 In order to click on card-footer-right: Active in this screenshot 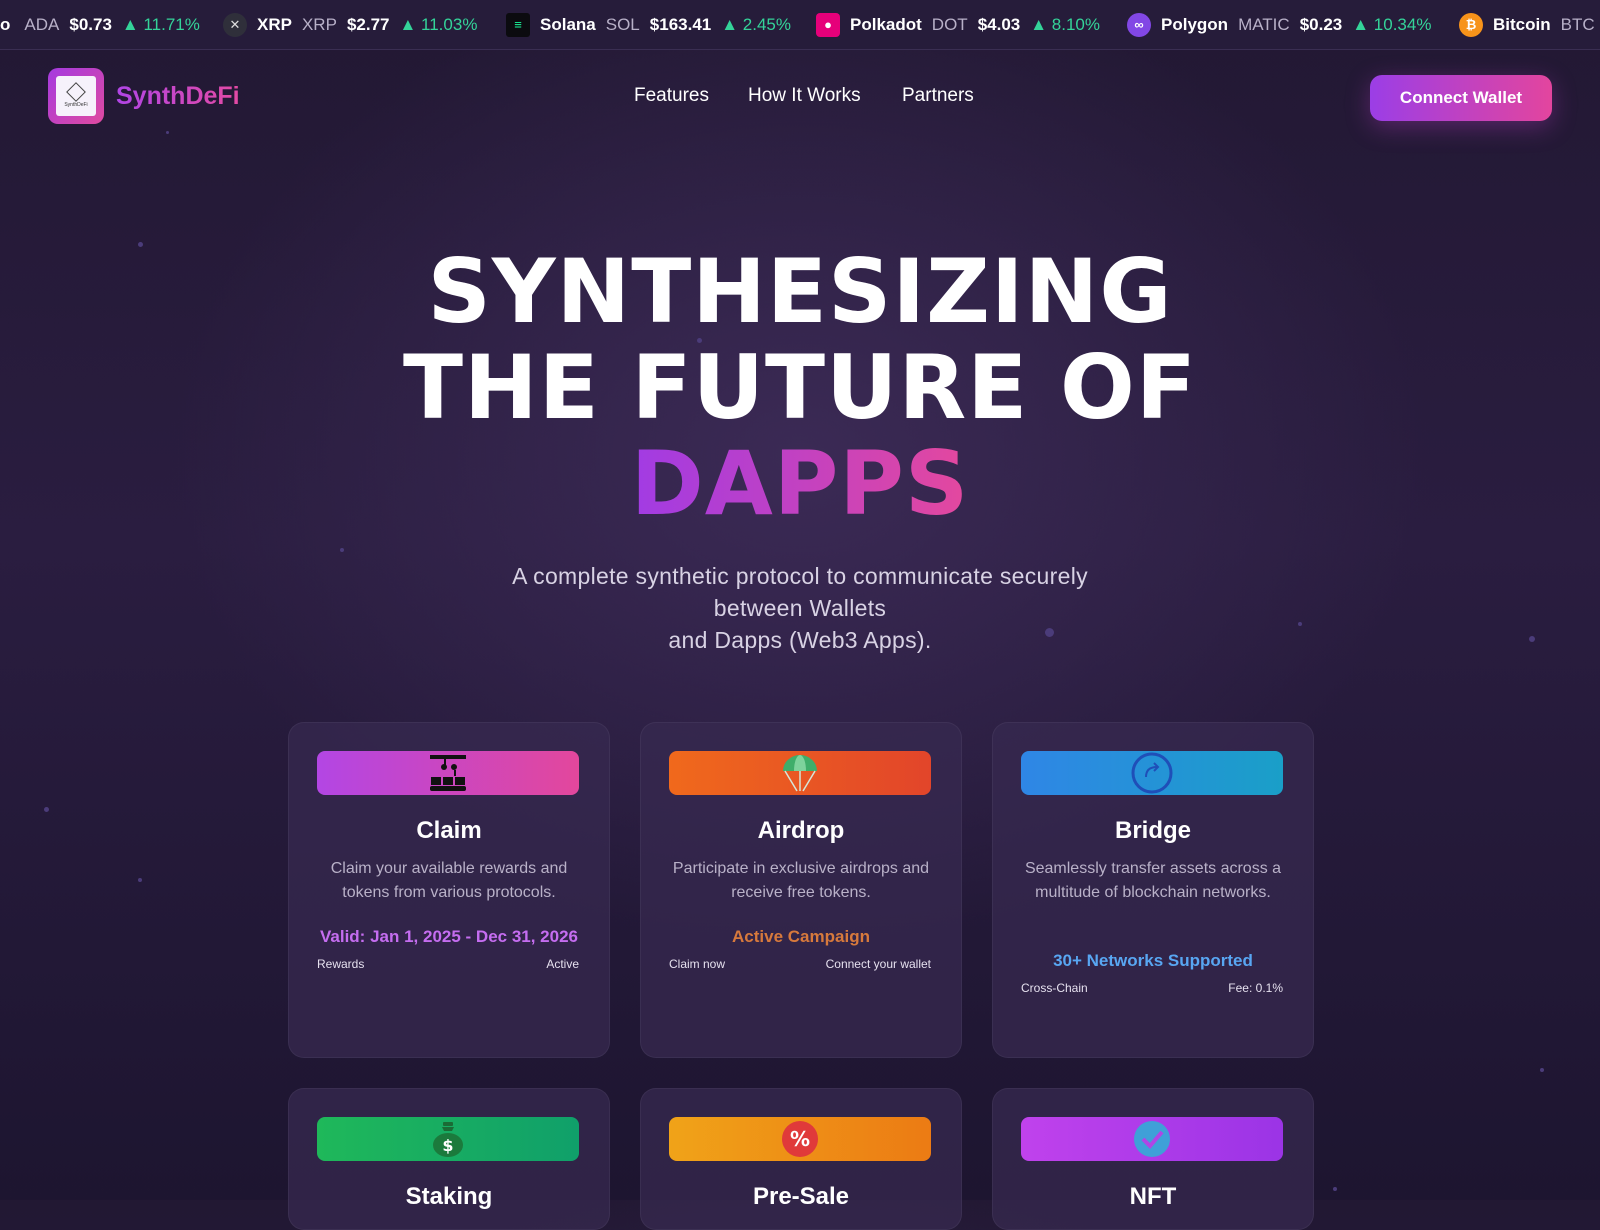, I will do `click(562, 964)`.